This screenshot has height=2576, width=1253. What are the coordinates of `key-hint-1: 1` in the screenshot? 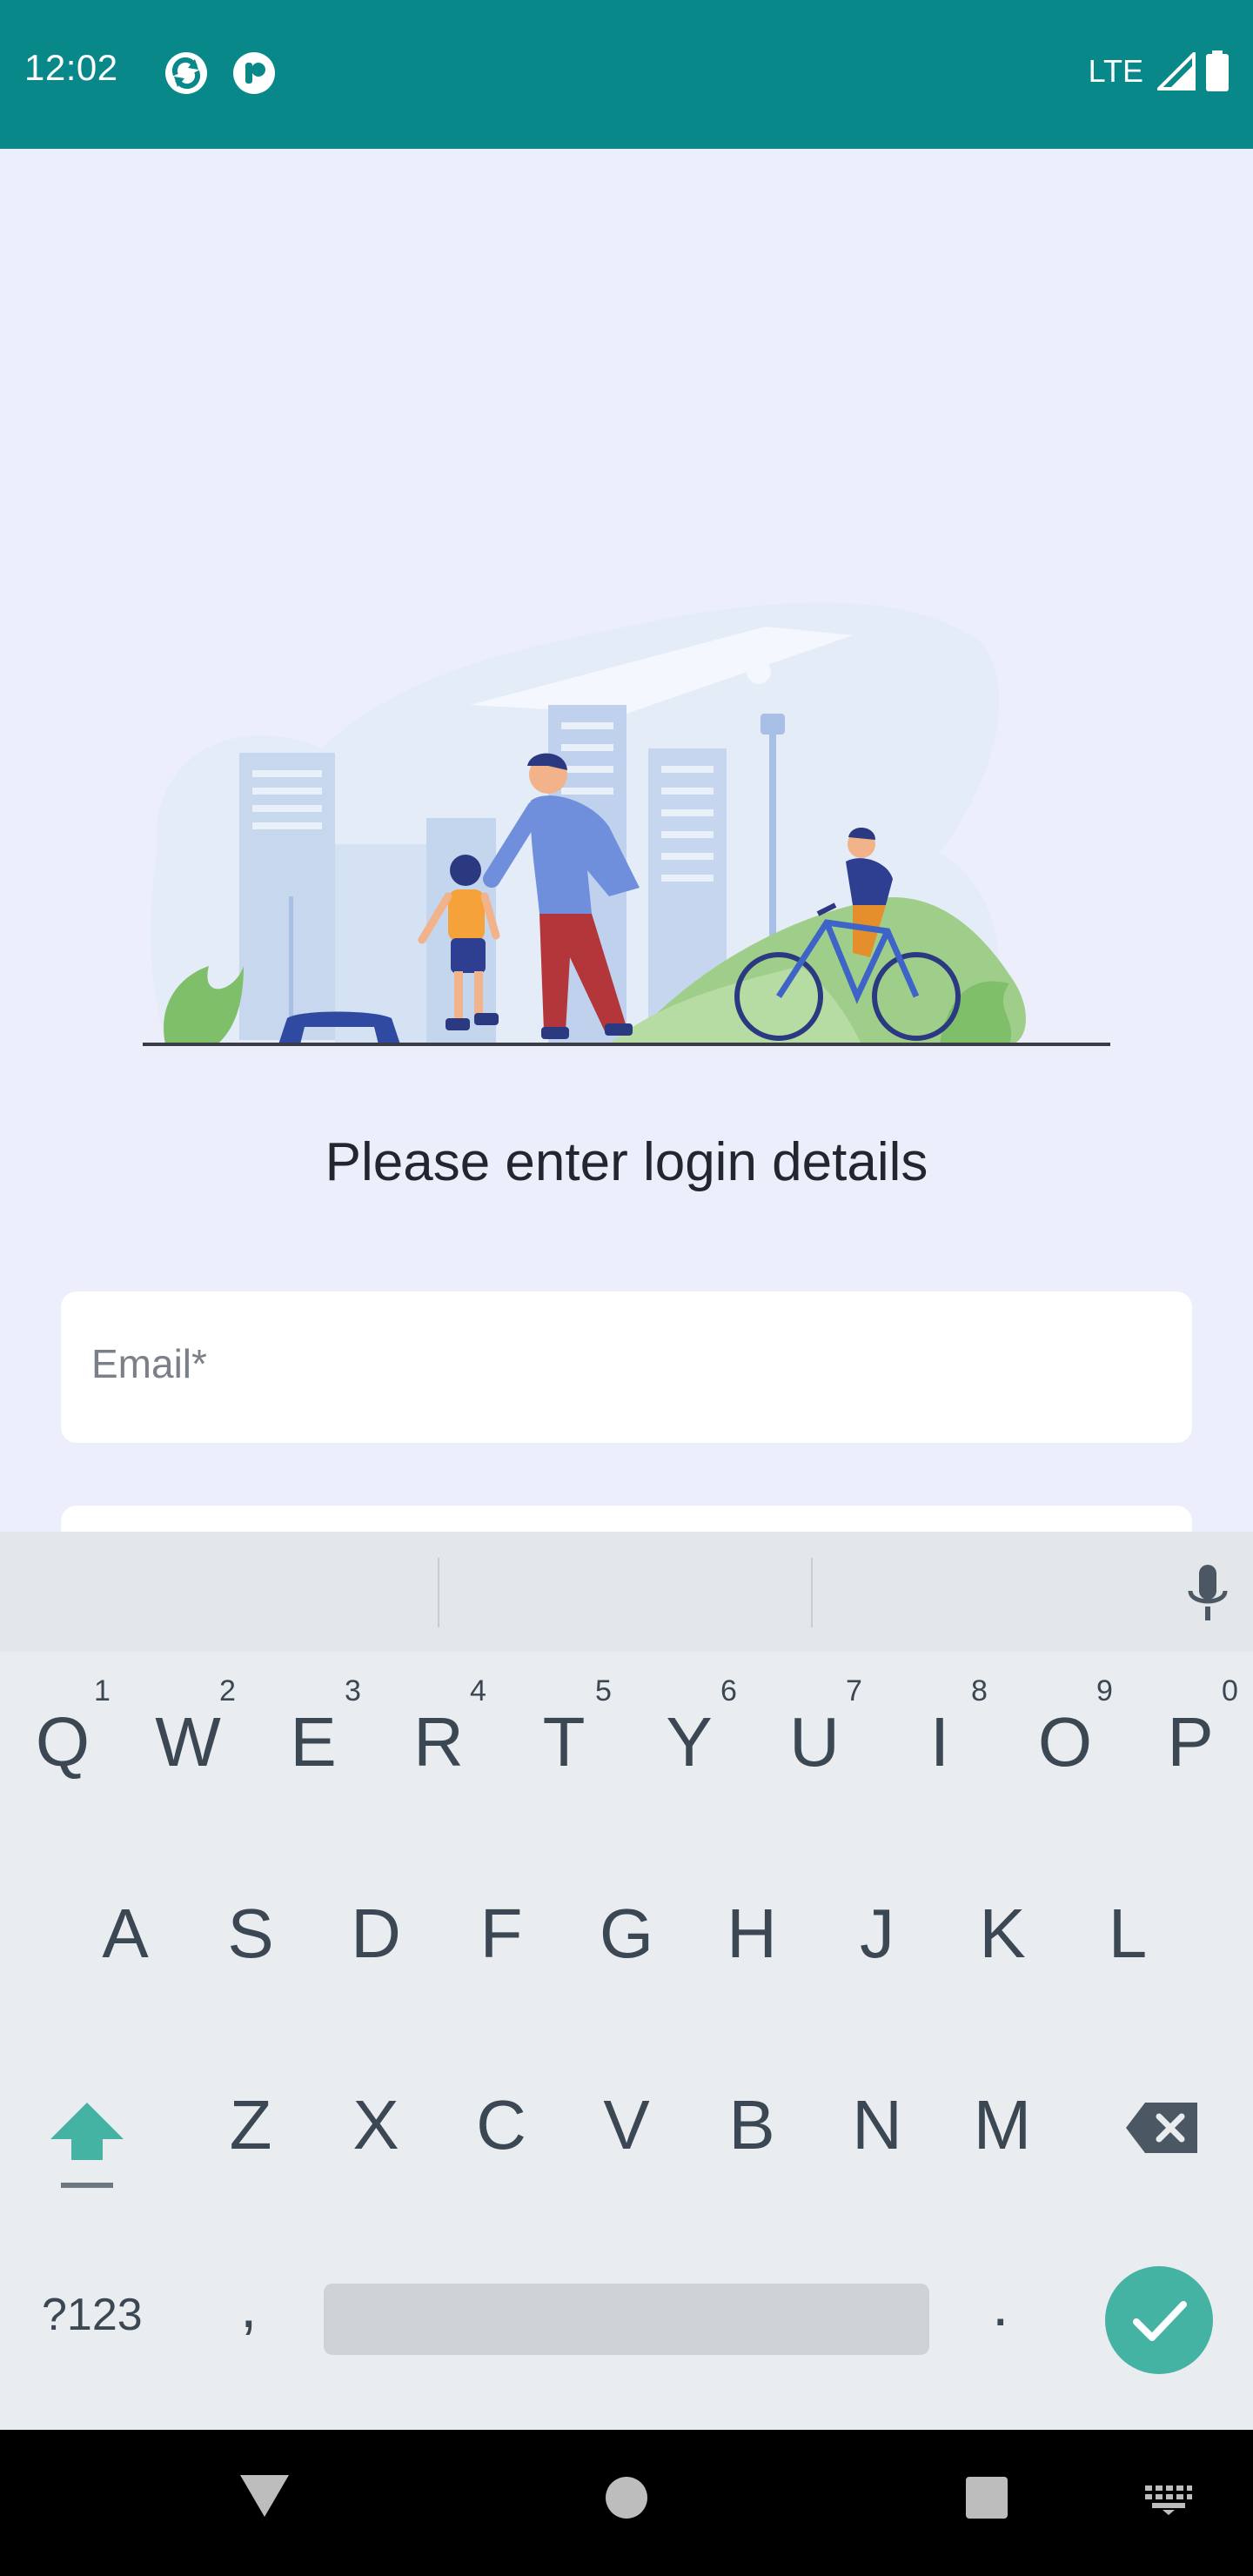 It's located at (102, 1690).